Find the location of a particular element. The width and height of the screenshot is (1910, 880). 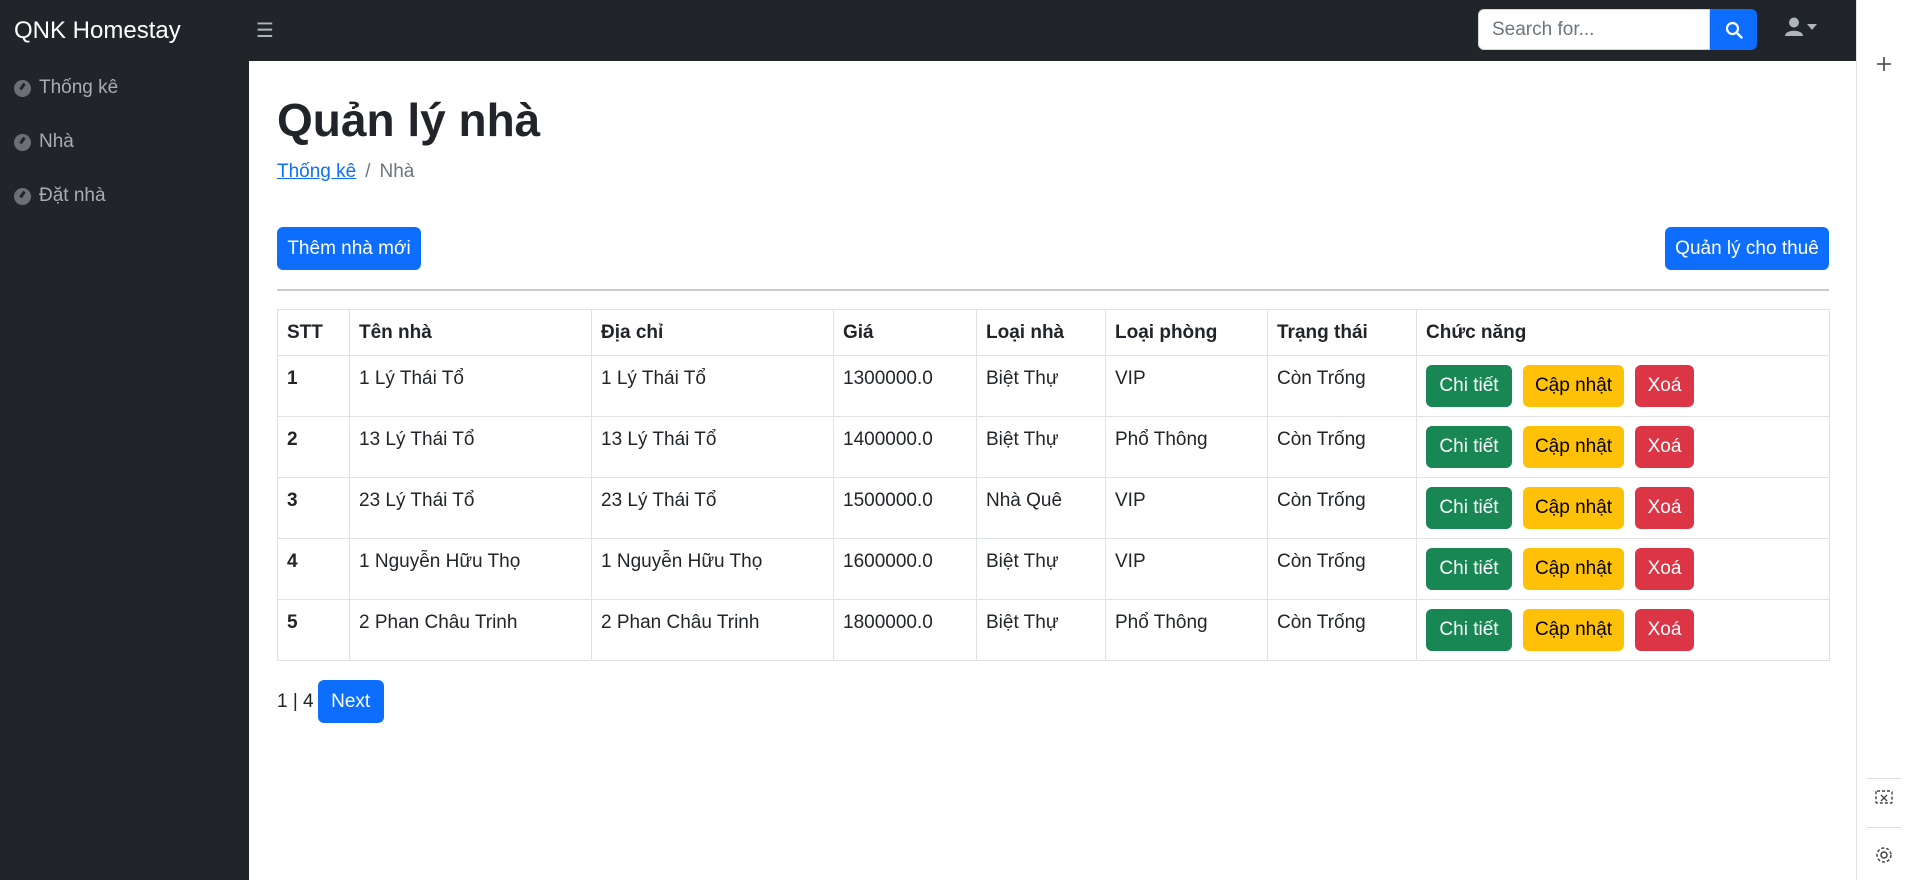

cell-address: 2 Phan Châu Trinh is located at coordinates (712, 630).